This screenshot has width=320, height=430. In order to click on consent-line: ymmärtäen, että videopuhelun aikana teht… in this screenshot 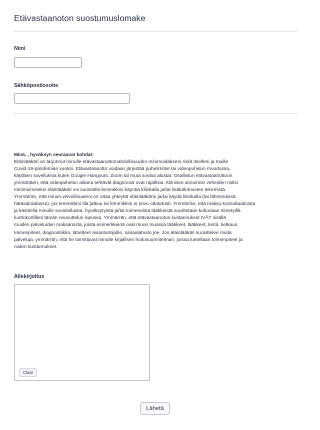, I will do `click(126, 184)`.